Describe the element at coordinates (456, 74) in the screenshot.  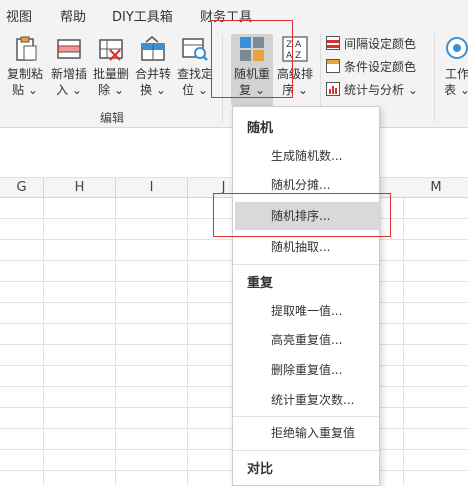
I see `worksheet-label-1: 工作` at that location.